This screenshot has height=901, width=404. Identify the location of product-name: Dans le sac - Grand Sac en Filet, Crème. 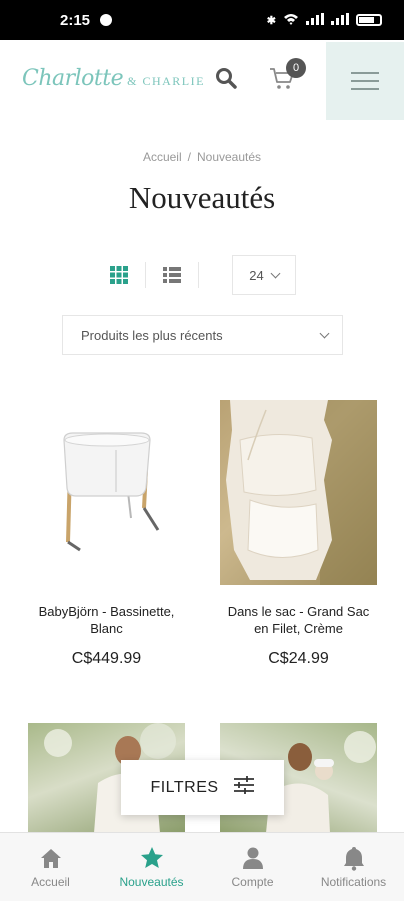
(298, 620).